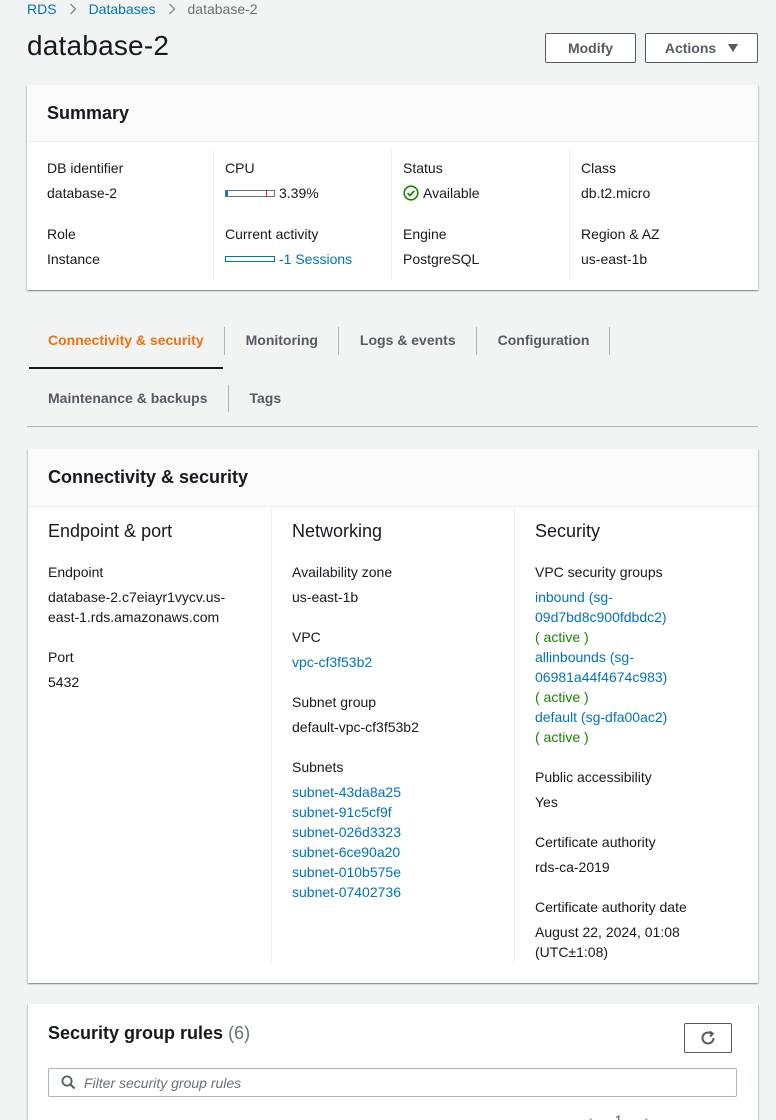  What do you see at coordinates (346, 832) in the screenshot?
I see `subnet-link: subnet-026d3323` at bounding box center [346, 832].